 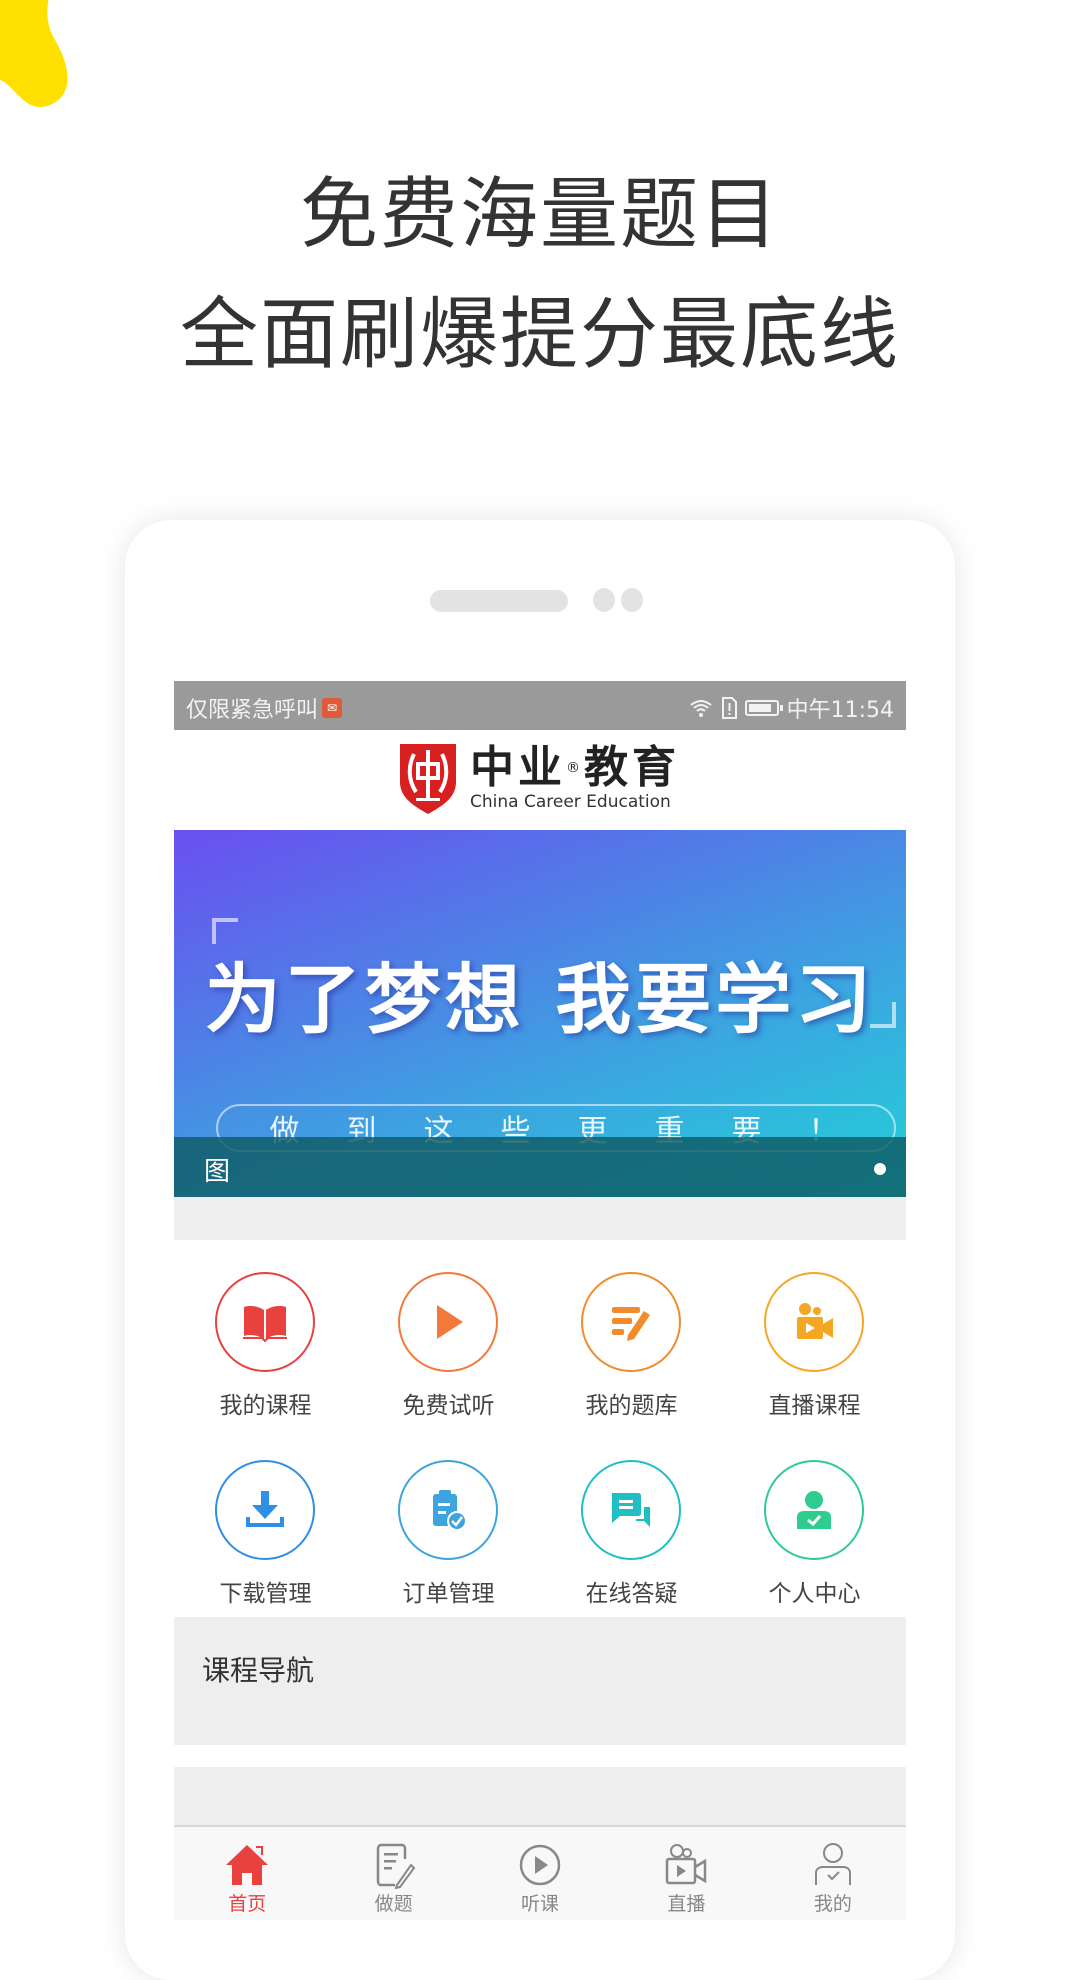 I want to click on sim-alert-icon, so click(x=729, y=708).